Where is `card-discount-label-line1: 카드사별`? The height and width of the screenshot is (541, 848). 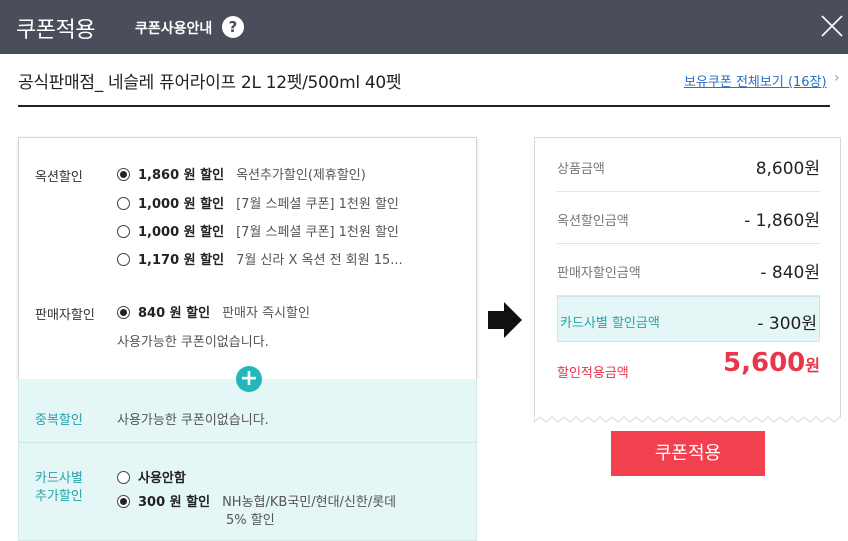
card-discount-label-line1: 카드사별 is located at coordinates (59, 478).